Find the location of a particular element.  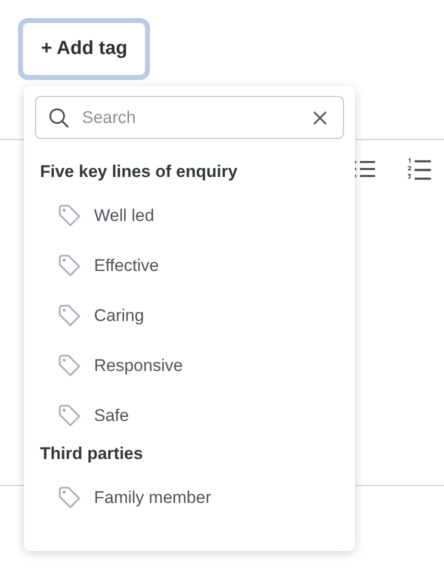

group-heading: Third parties is located at coordinates (91, 454).